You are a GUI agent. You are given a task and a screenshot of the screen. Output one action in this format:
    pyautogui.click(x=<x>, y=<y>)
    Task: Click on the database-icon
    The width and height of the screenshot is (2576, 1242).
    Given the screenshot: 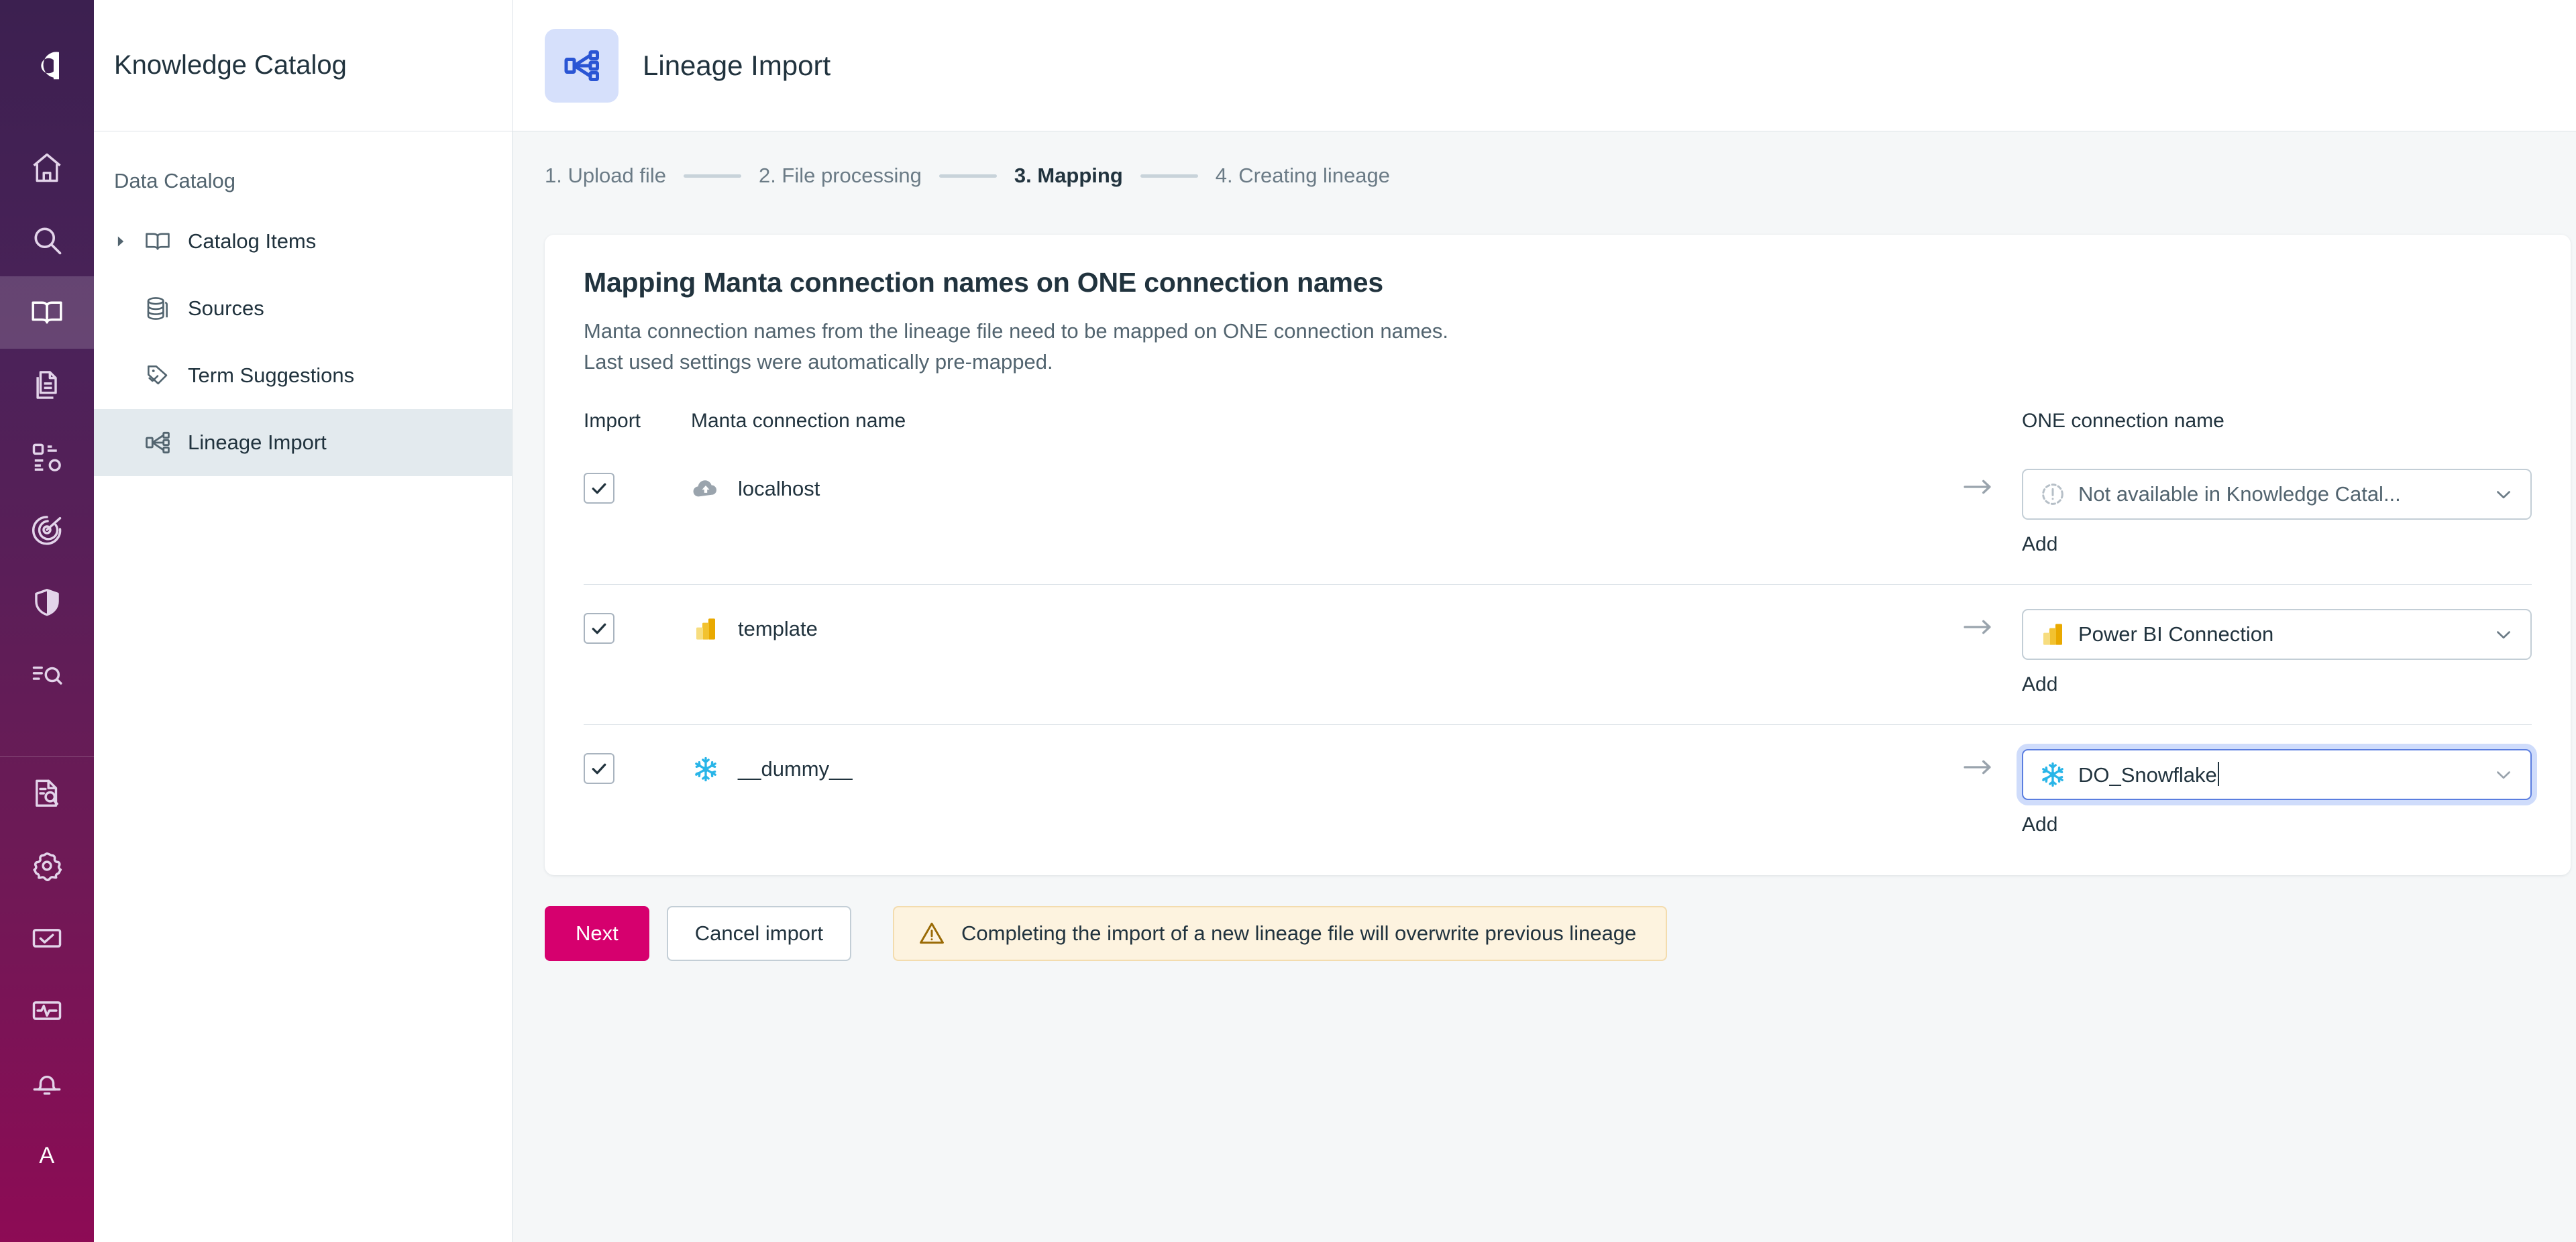 What is the action you would take?
    pyautogui.click(x=166, y=308)
    